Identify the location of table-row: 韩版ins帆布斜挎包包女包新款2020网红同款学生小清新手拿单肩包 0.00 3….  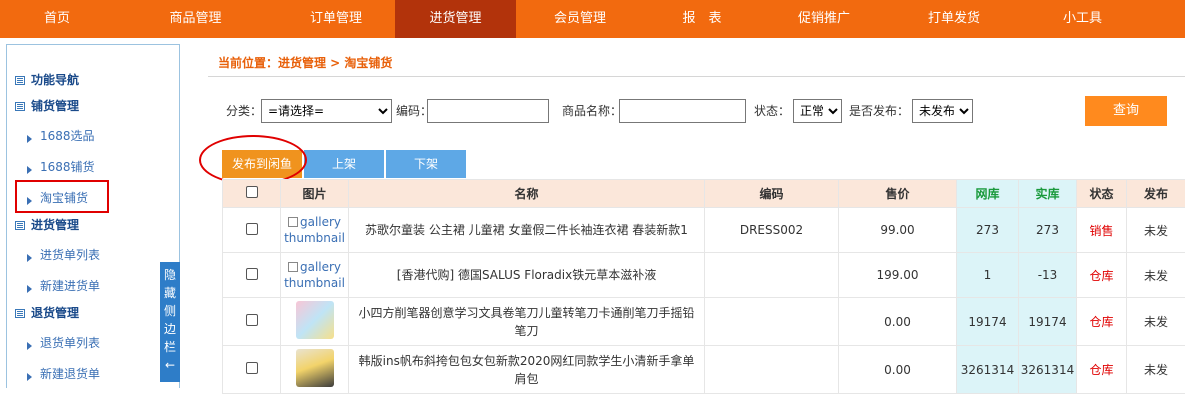
(704, 370).